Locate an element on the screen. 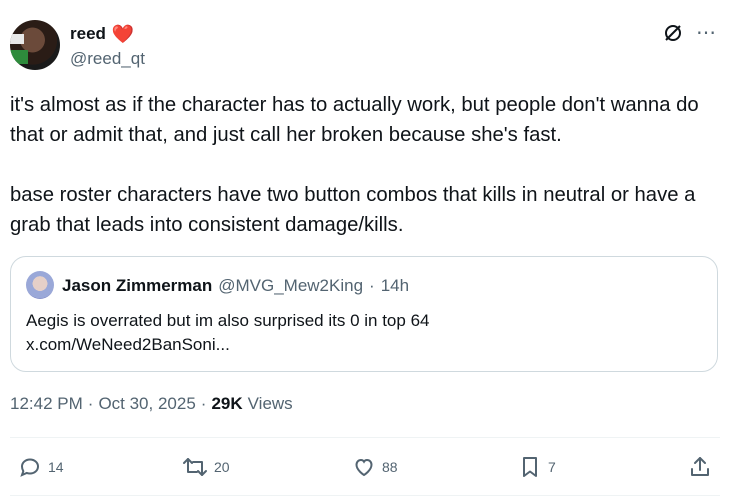 Image resolution: width=731 pixels, height=500 pixels. reply-button: 14 is located at coordinates (41, 467).